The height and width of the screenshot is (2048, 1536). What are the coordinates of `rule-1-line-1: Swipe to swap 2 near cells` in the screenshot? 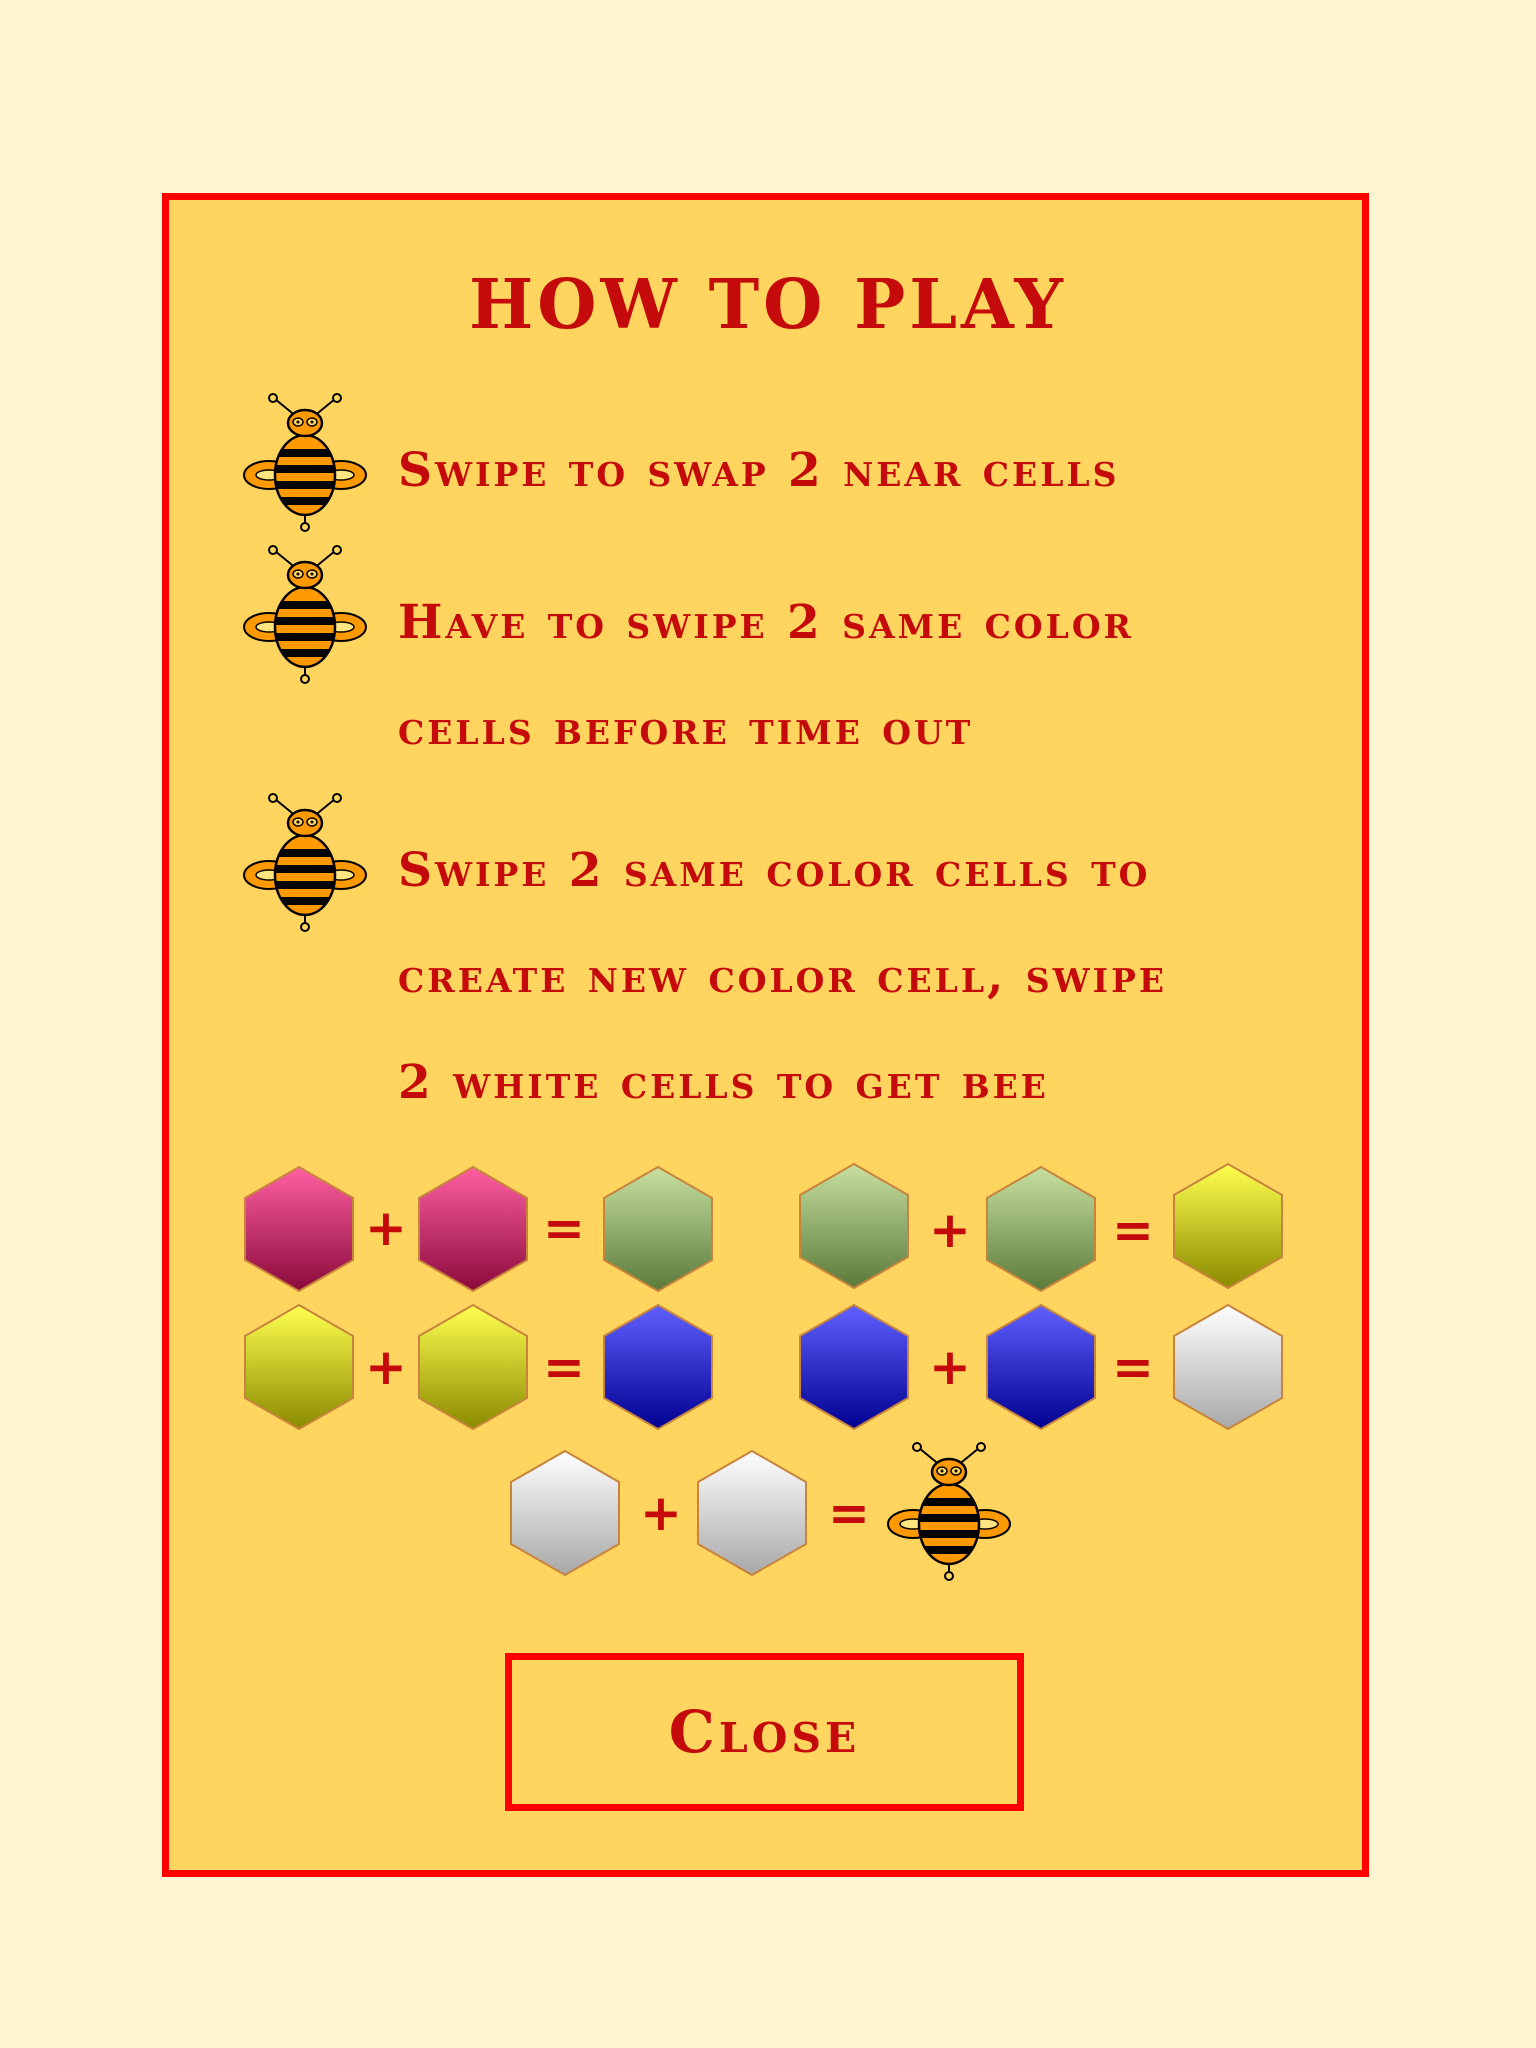 It's located at (759, 470).